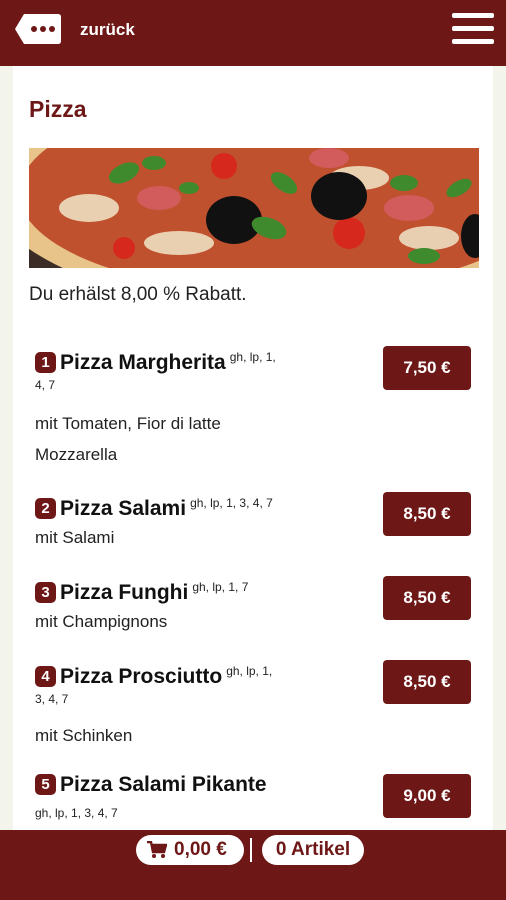 The width and height of the screenshot is (506, 900). Describe the element at coordinates (45, 676) in the screenshot. I see `item-number-badge: 4` at that location.